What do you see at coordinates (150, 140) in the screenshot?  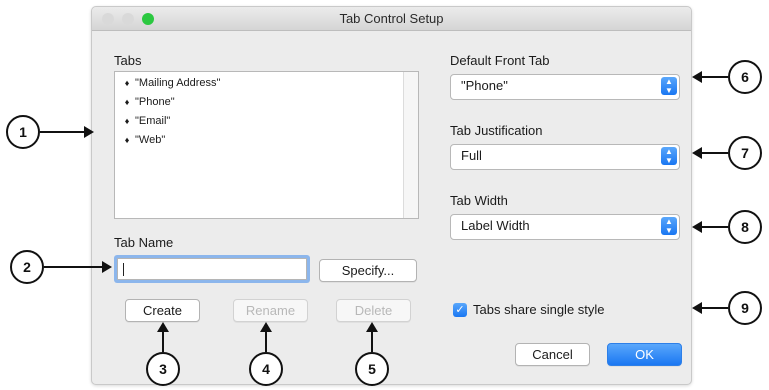 I see `tab-item-label: "Web"` at bounding box center [150, 140].